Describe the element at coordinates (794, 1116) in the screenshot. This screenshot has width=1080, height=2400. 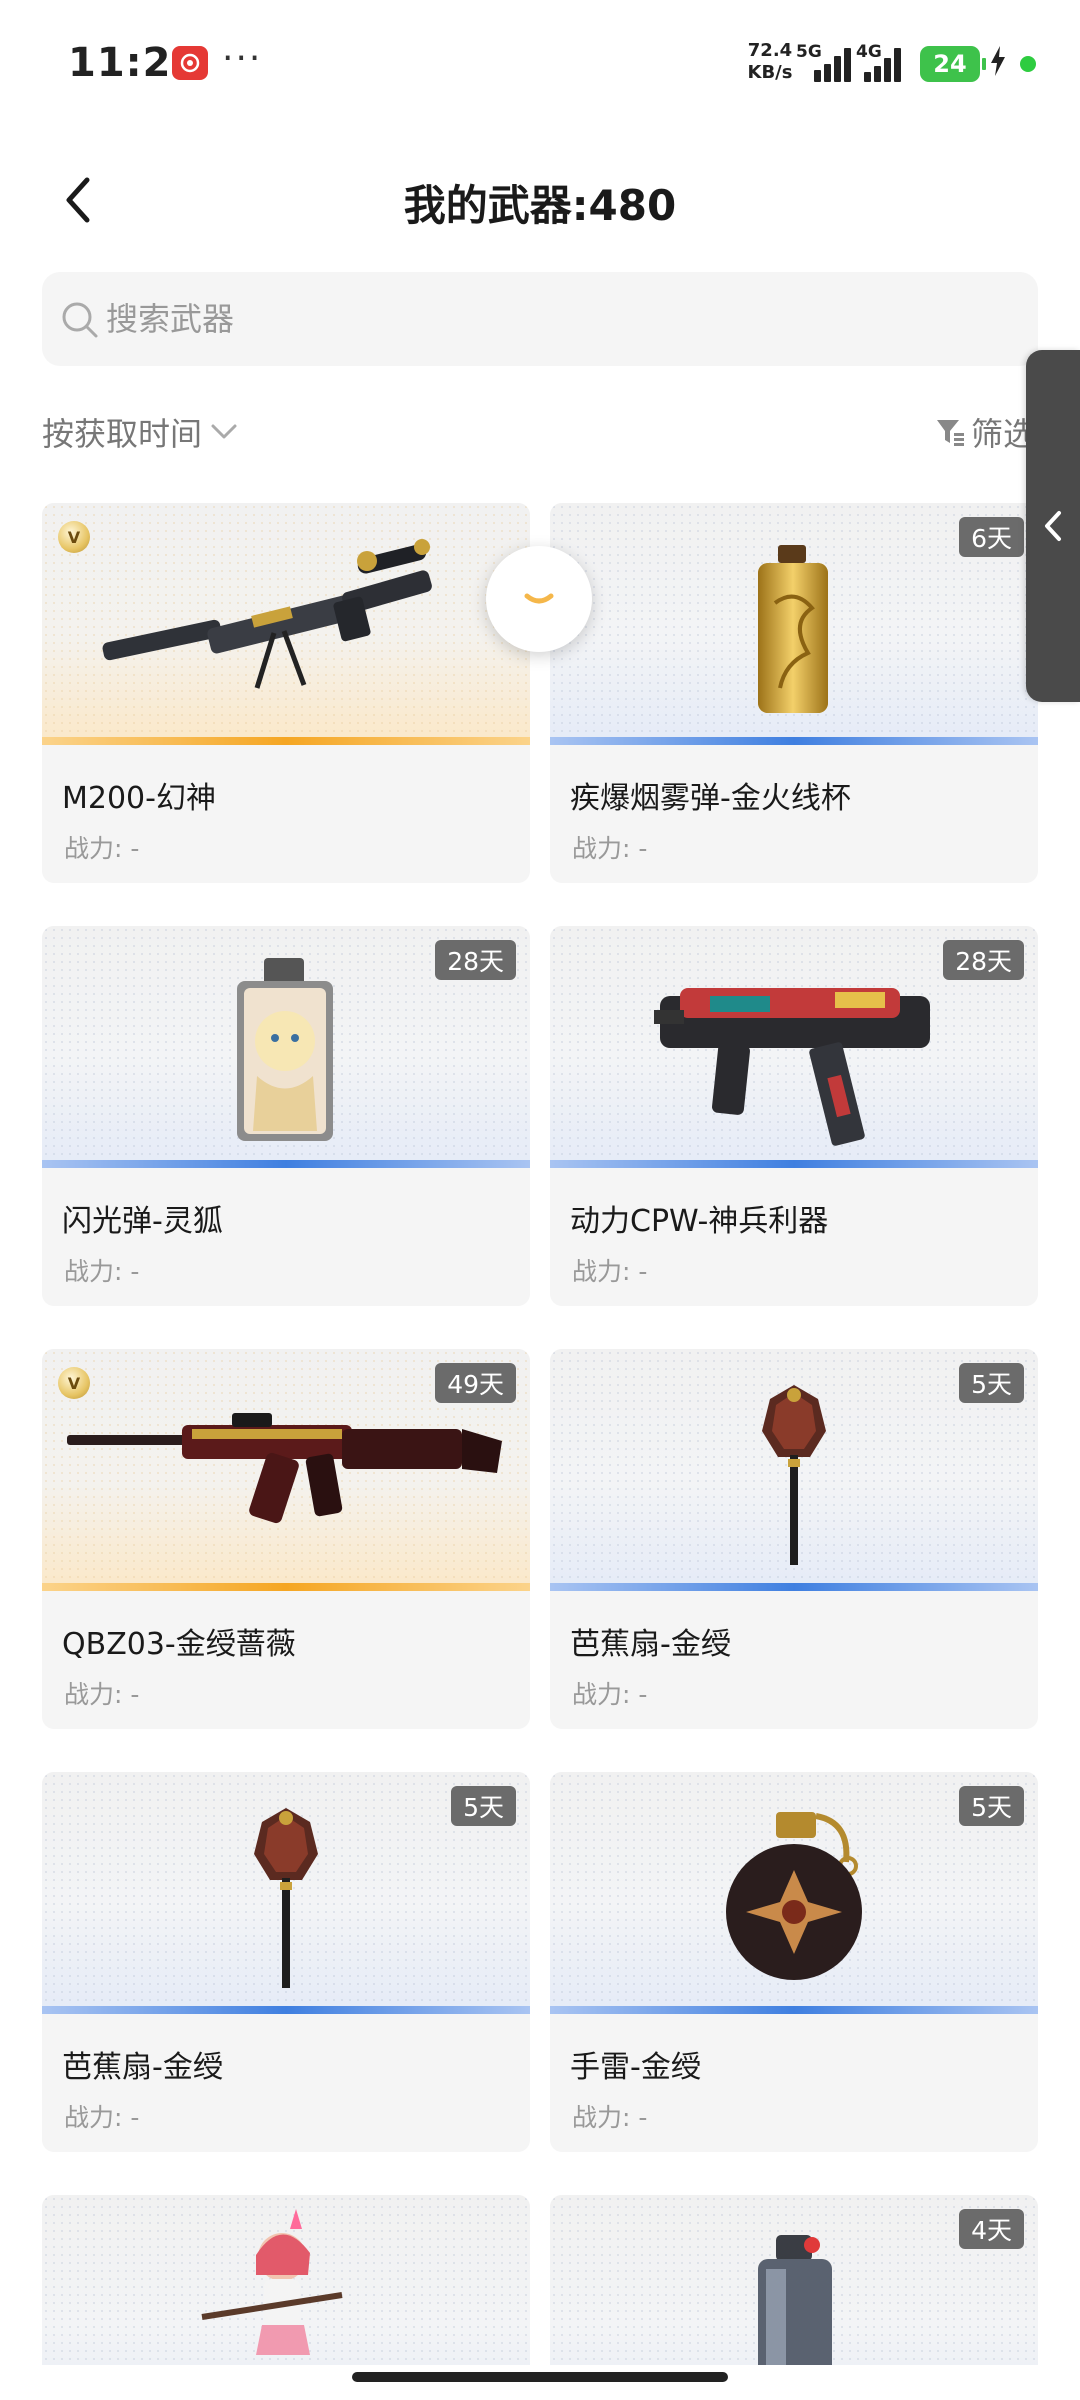
I see `weapon-card: 28天 动力CPW-神兵利器 战力: -` at that location.